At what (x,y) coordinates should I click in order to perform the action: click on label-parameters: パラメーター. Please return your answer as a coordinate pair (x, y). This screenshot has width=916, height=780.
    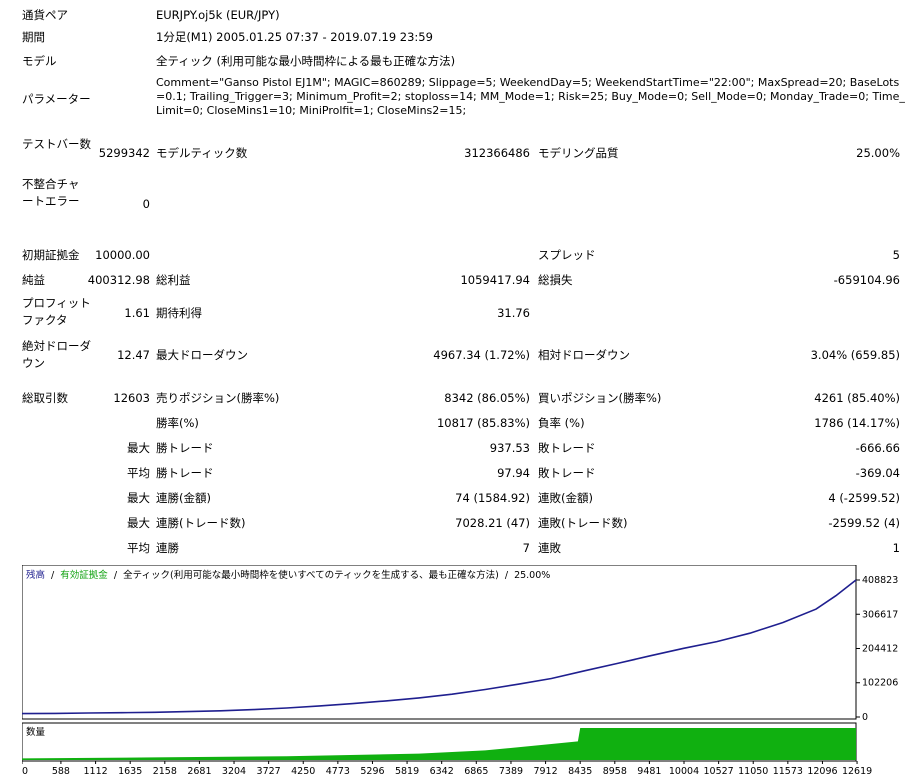
    Looking at the image, I should click on (56, 99).